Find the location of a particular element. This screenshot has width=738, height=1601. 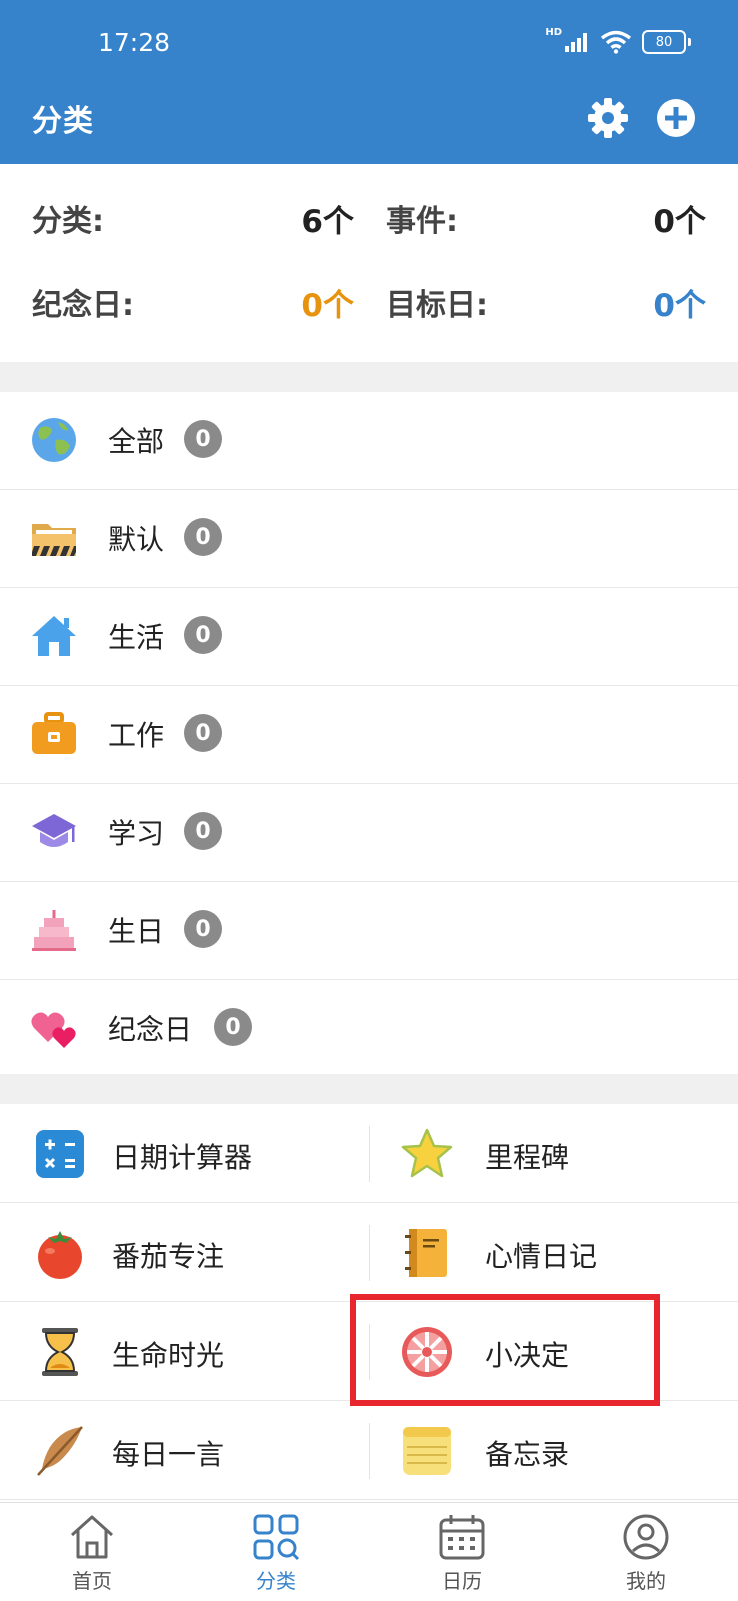

page-title: 分类 is located at coordinates (63, 121).